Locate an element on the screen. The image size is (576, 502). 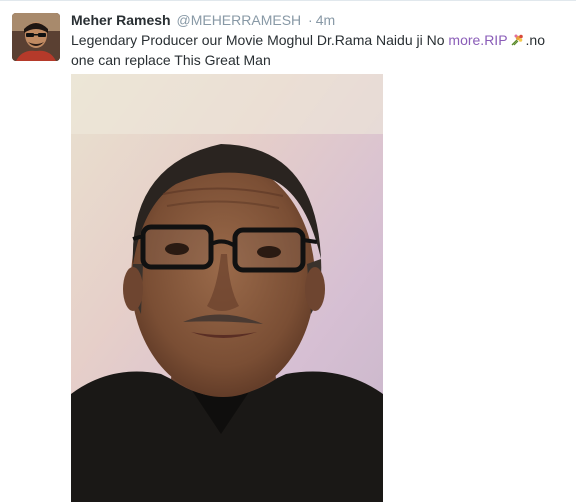
profile-photo-icon is located at coordinates (36, 37).